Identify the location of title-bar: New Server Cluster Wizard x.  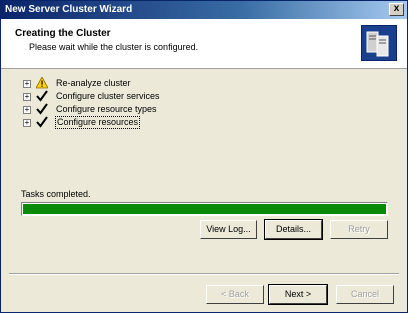
(204, 10).